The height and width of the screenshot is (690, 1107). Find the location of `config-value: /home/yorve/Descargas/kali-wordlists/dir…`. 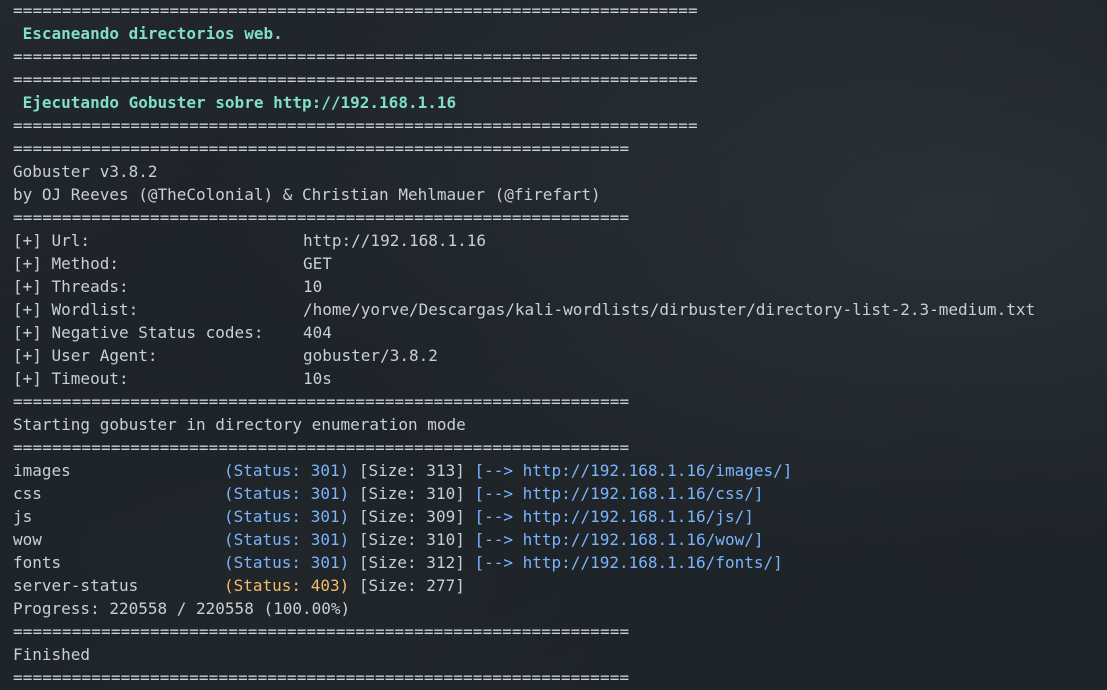

config-value: /home/yorve/Descargas/kali-wordlists/dir… is located at coordinates (669, 309).